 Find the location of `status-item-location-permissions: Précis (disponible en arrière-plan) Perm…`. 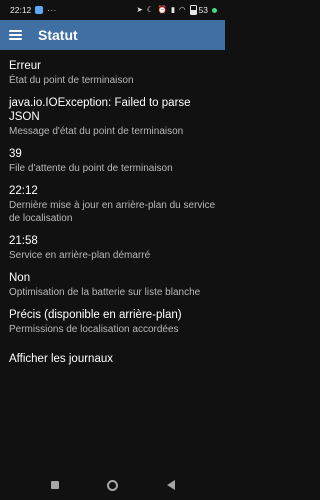

status-item-location-permissions: Précis (disponible en arrière-plan) Perm… is located at coordinates (112, 317).